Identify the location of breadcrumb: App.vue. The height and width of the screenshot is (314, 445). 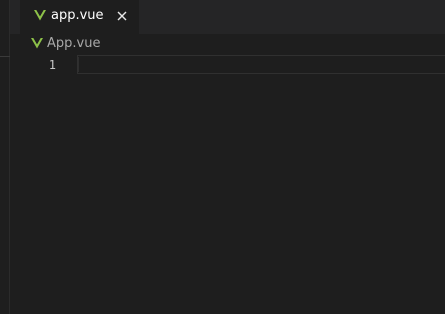
(227, 44).